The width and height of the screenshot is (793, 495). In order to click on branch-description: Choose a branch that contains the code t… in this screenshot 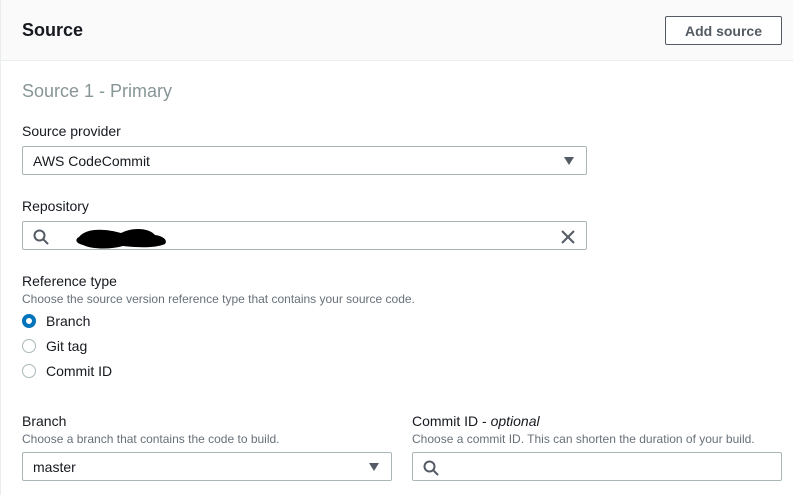, I will do `click(151, 439)`.